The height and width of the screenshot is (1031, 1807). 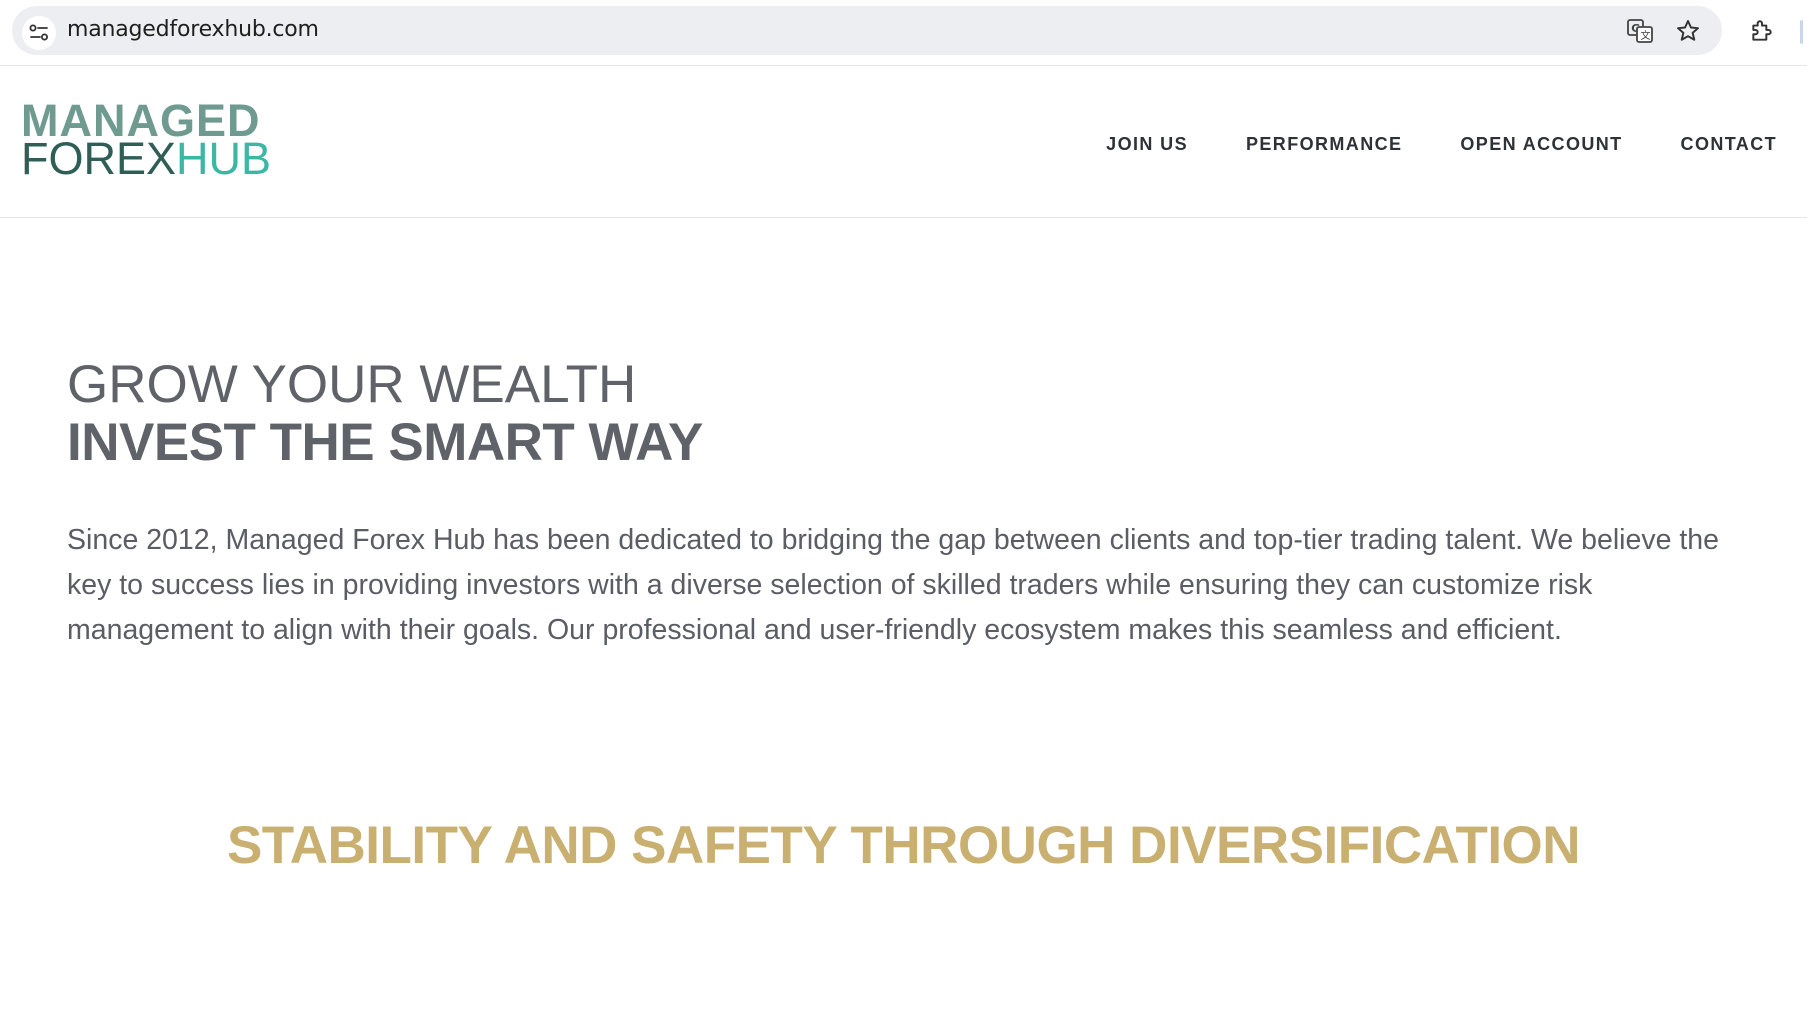 What do you see at coordinates (99, 158) in the screenshot?
I see `logo-forex-text: FOREX` at bounding box center [99, 158].